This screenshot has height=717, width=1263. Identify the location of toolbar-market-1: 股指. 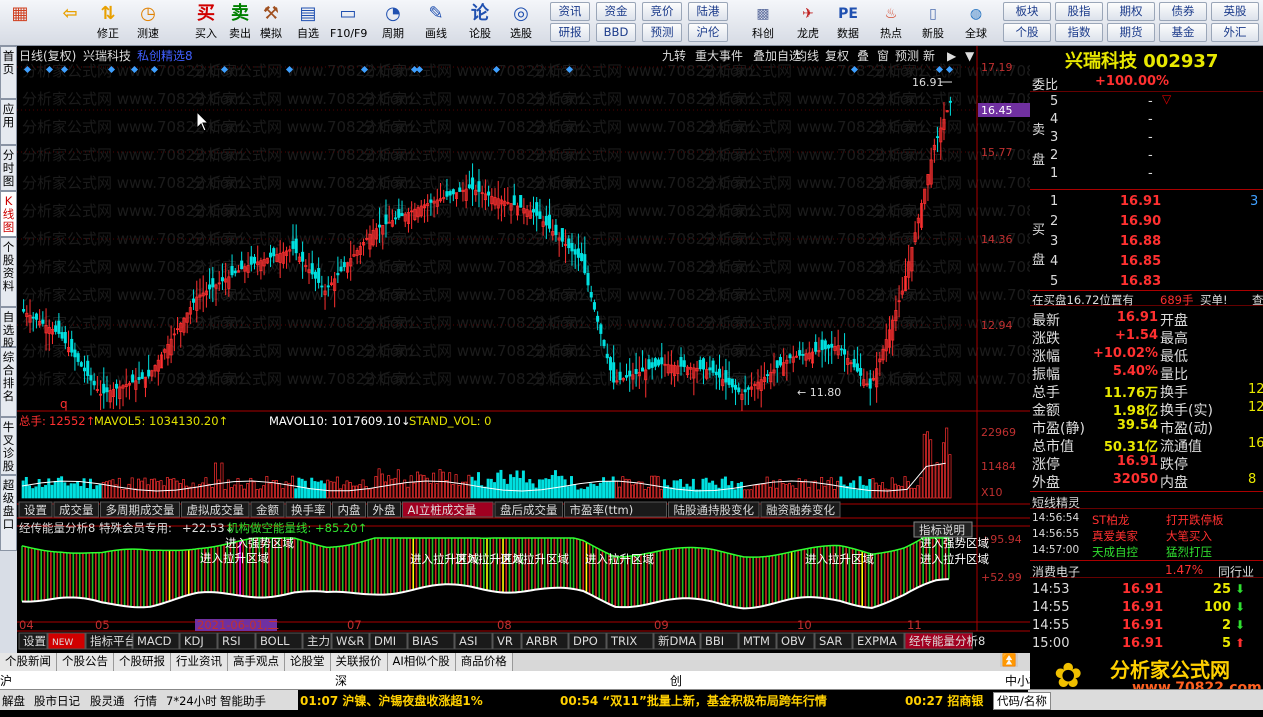
(1079, 11).